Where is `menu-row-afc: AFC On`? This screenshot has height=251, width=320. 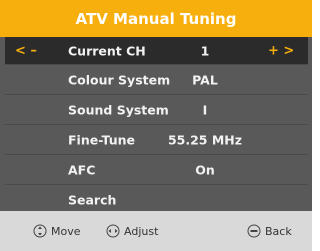
menu-row-afc: AFC On is located at coordinates (156, 170).